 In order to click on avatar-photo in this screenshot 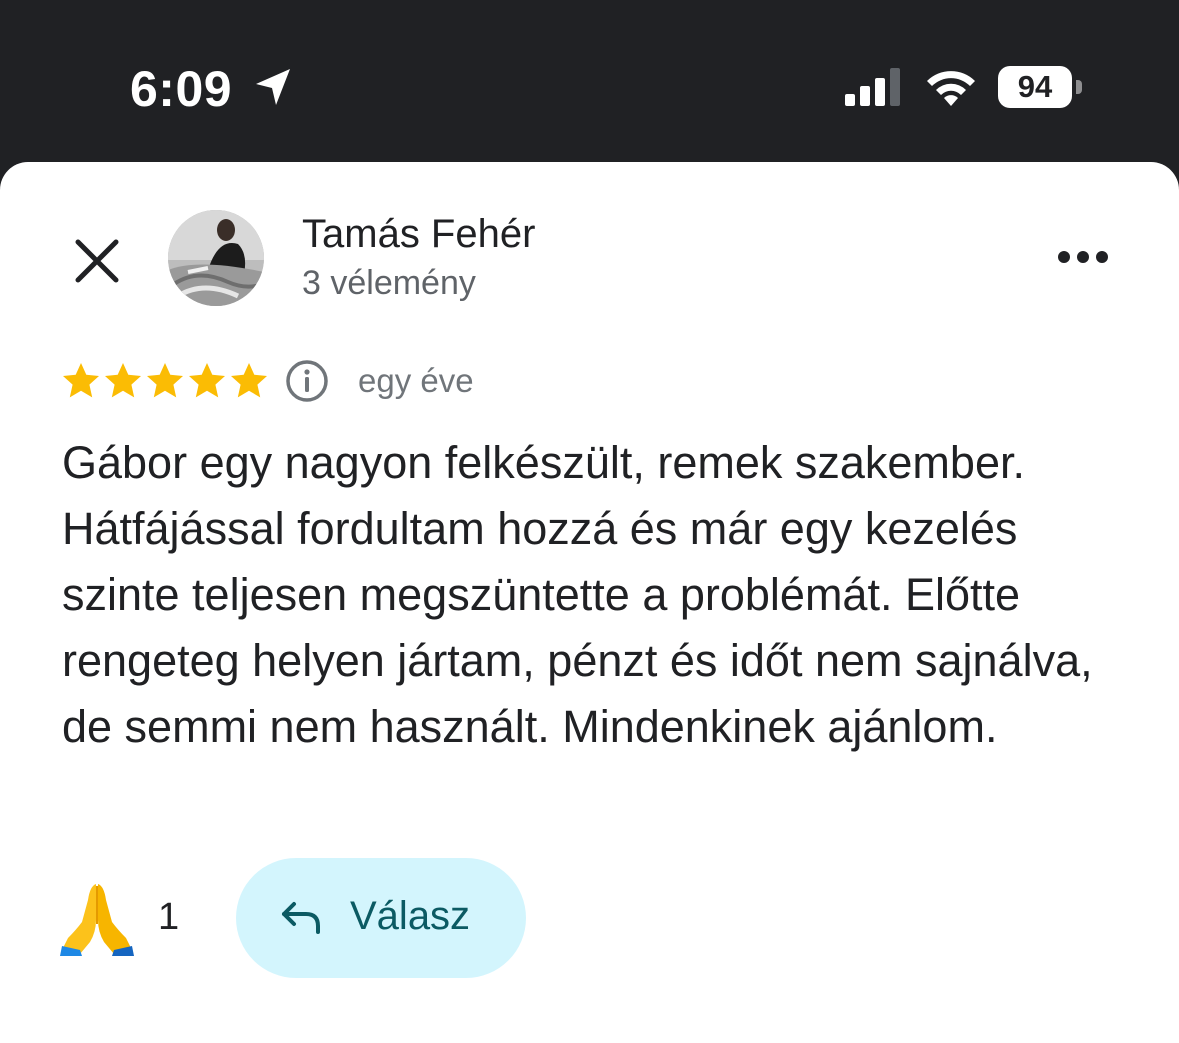, I will do `click(216, 258)`.